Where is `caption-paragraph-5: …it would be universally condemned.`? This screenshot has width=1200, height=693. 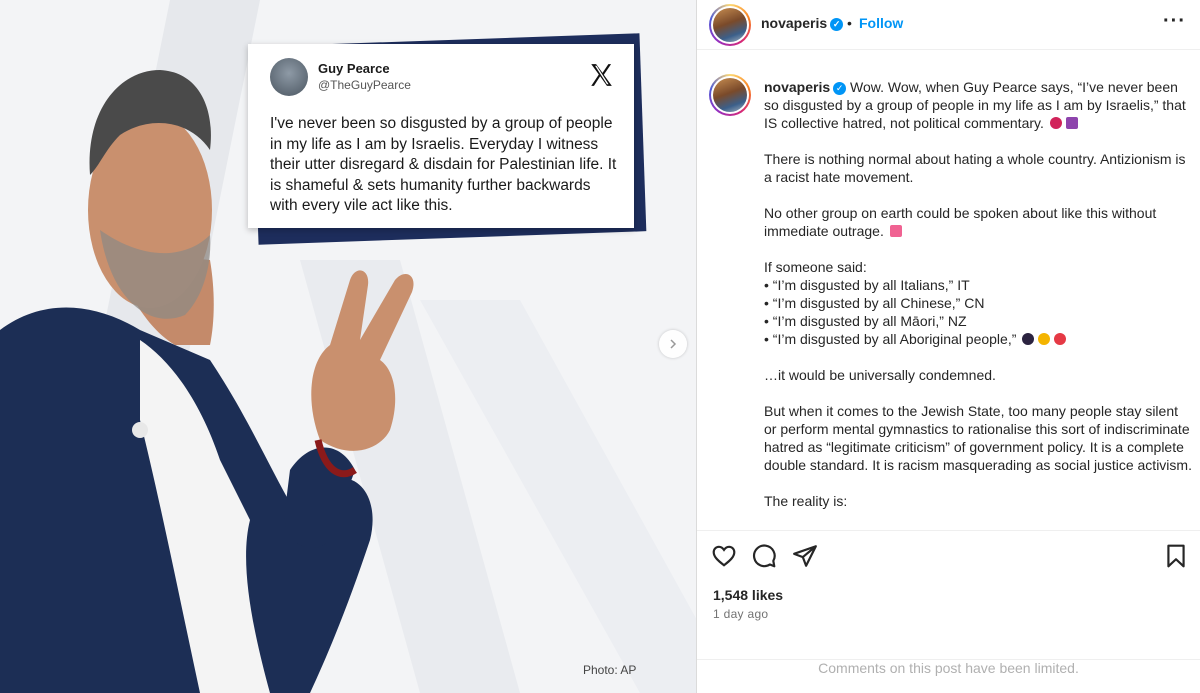
caption-paragraph-5: …it would be universally condemned. is located at coordinates (880, 375).